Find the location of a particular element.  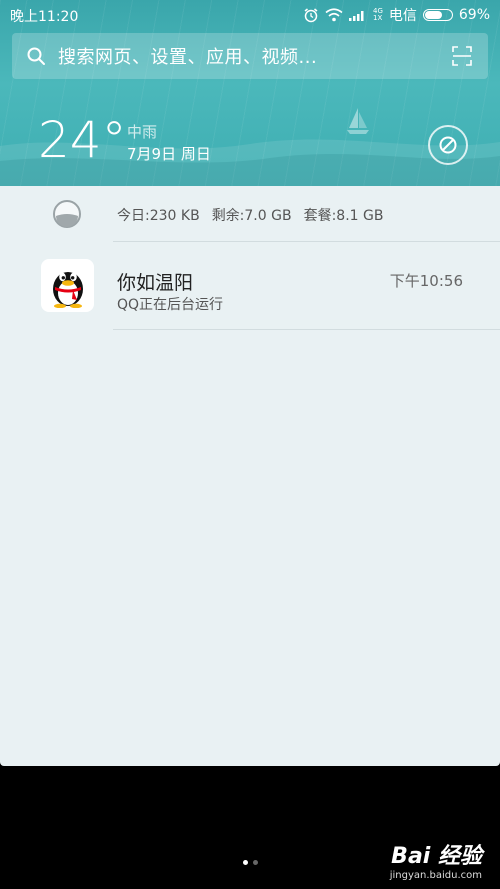

data-usage-remaining: 剩余:7.0 GB is located at coordinates (251, 216).